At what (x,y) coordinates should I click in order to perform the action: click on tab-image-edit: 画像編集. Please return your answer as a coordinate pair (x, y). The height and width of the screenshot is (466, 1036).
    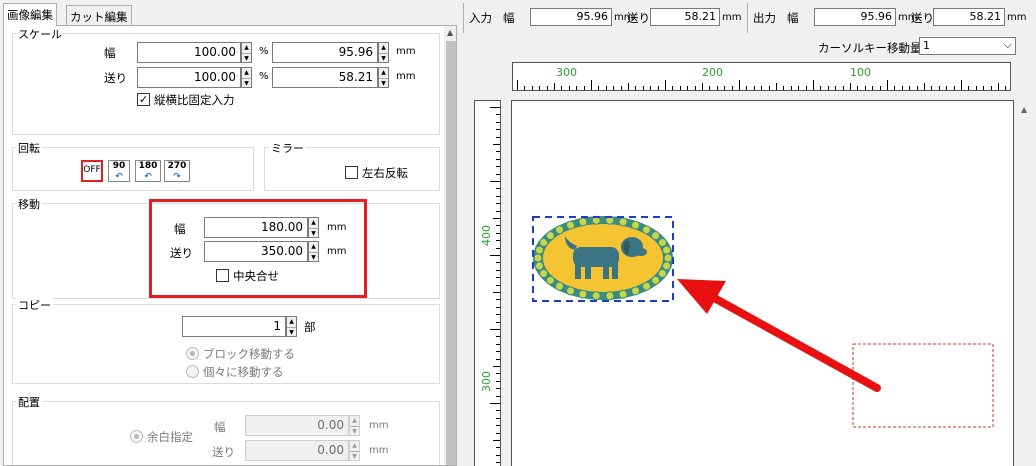
    Looking at the image, I should click on (30, 14).